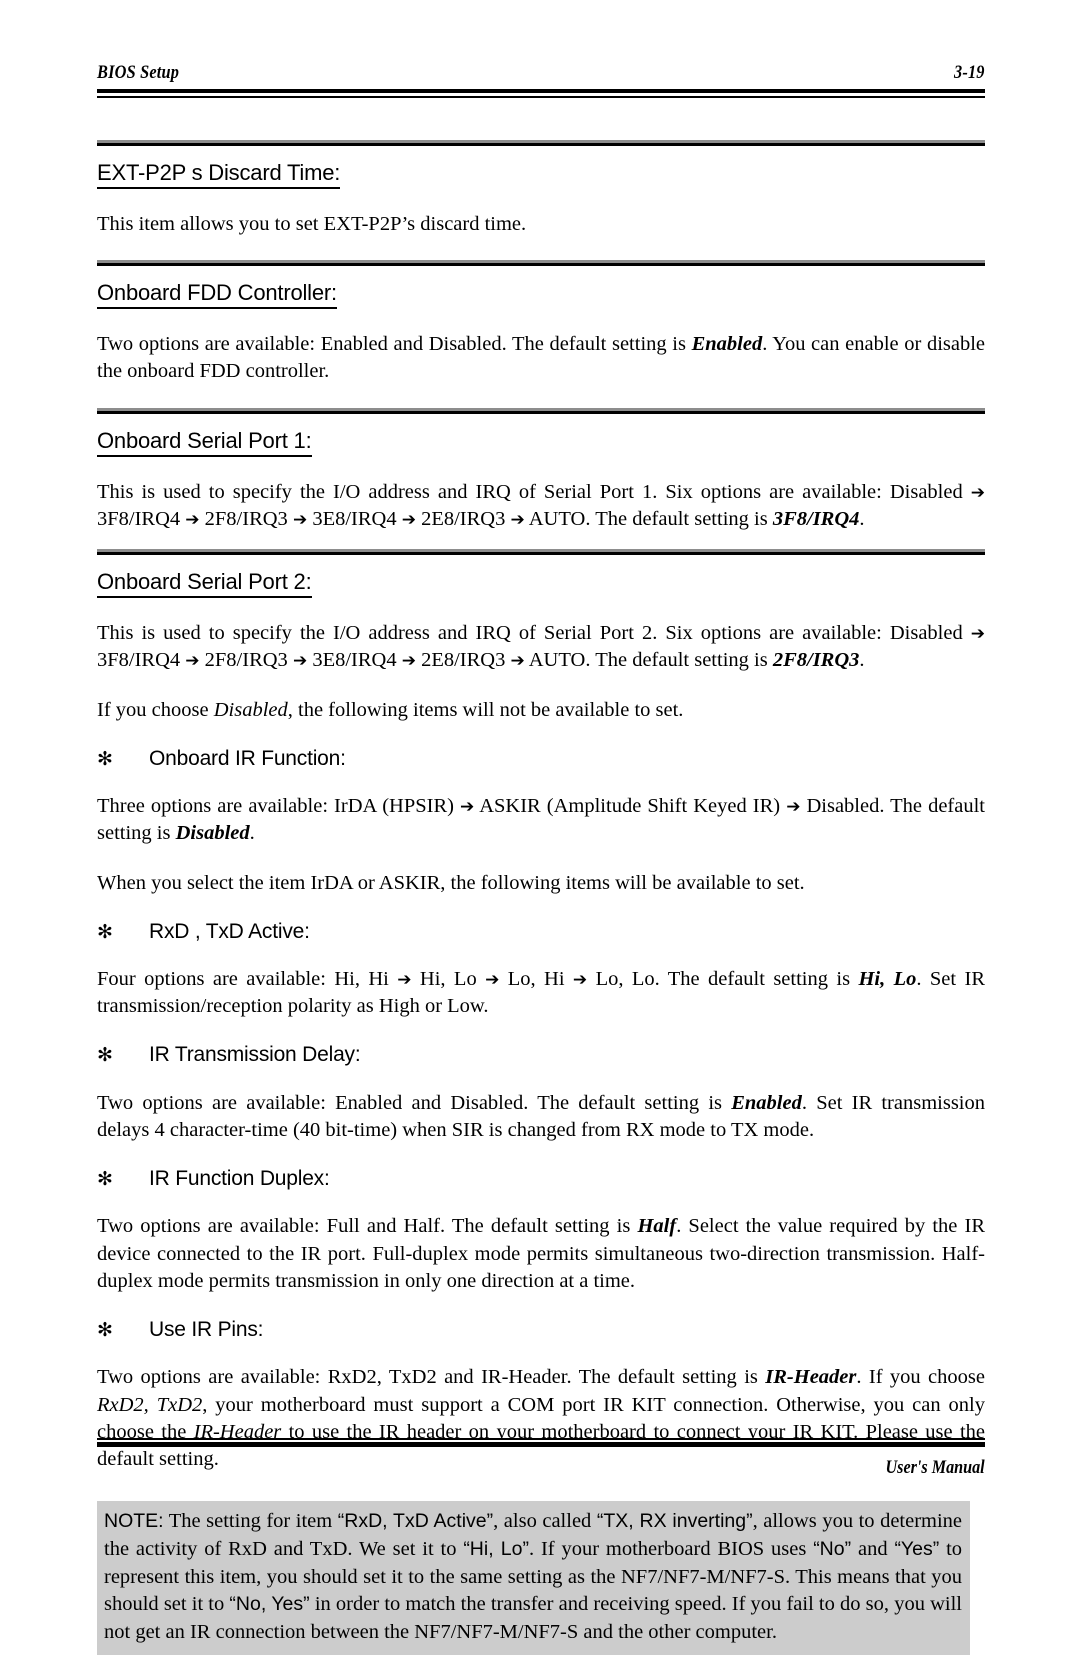  Describe the element at coordinates (887, 978) in the screenshot. I see `default-value-emphasis: Hi, Lo` at that location.